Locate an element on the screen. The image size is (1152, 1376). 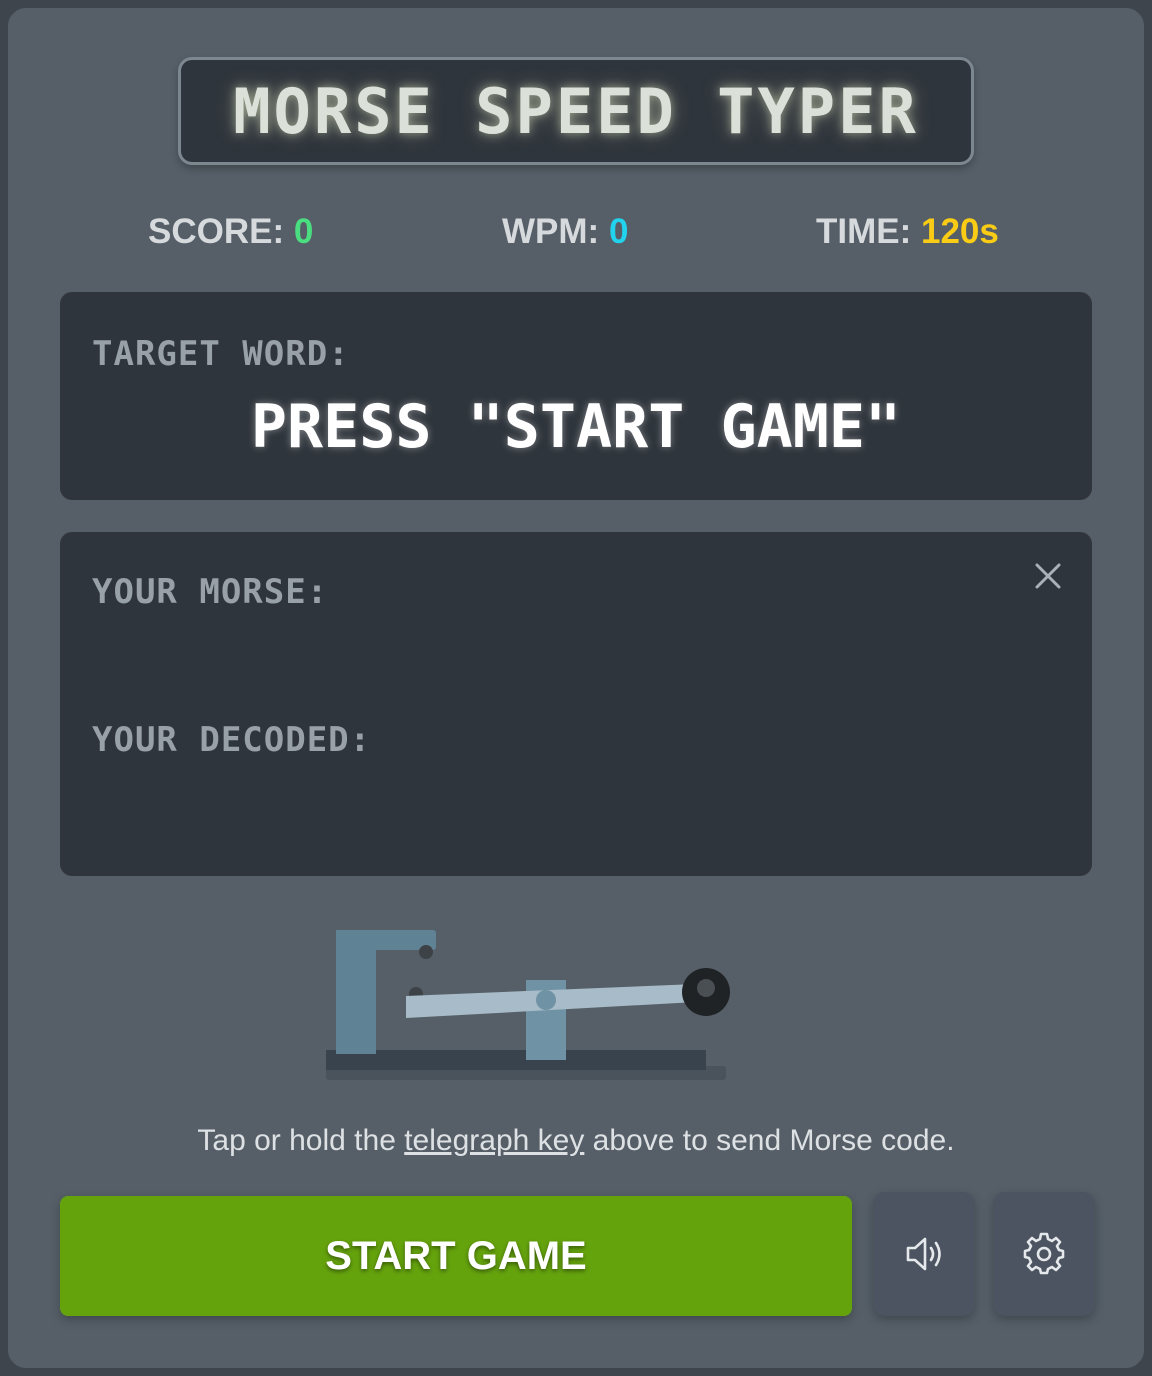
score-value: 0 is located at coordinates (303, 231).